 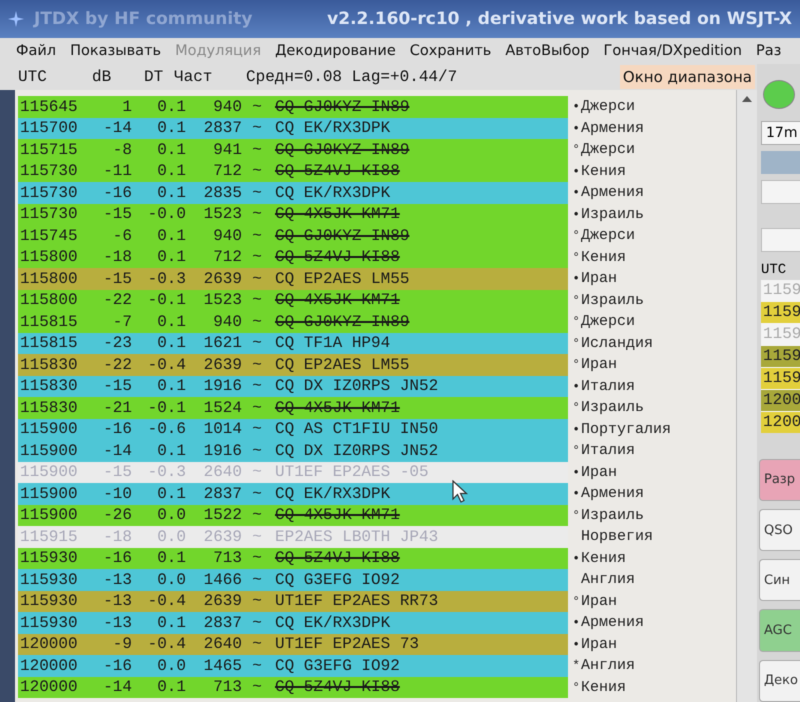 I want to click on frequency-cell-text: 1916, so click(x=222, y=451).